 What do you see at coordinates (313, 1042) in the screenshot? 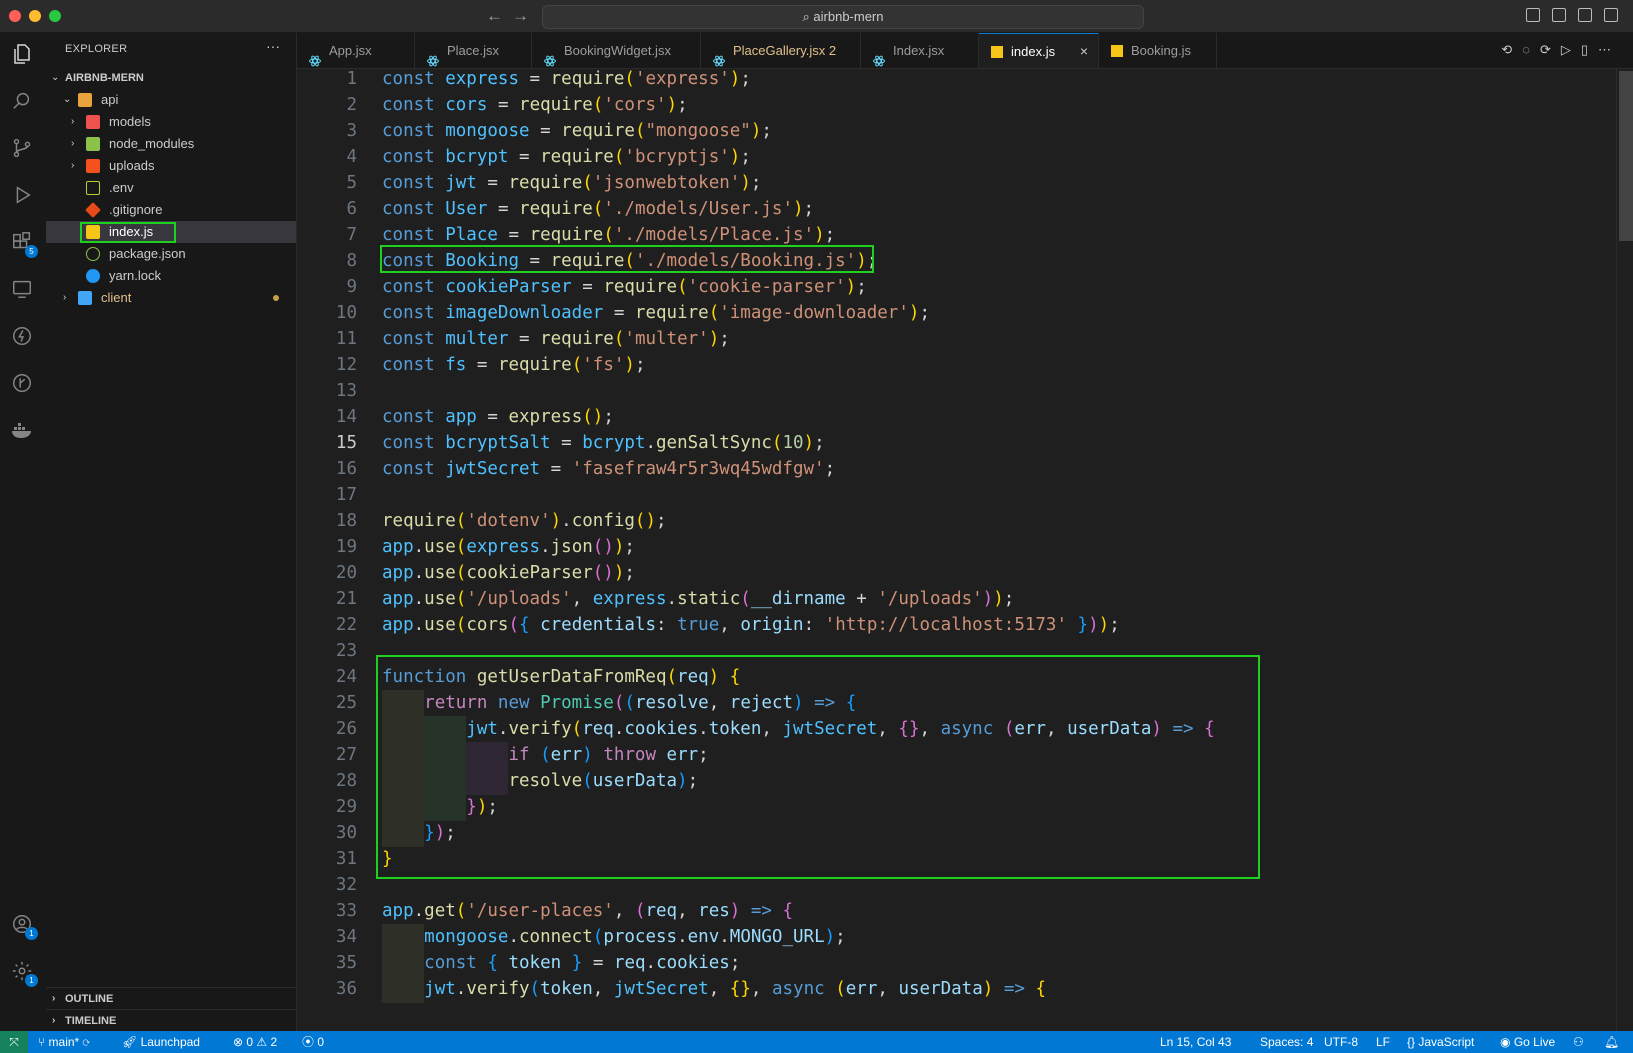
I see `ports-status: ⦿ 0` at bounding box center [313, 1042].